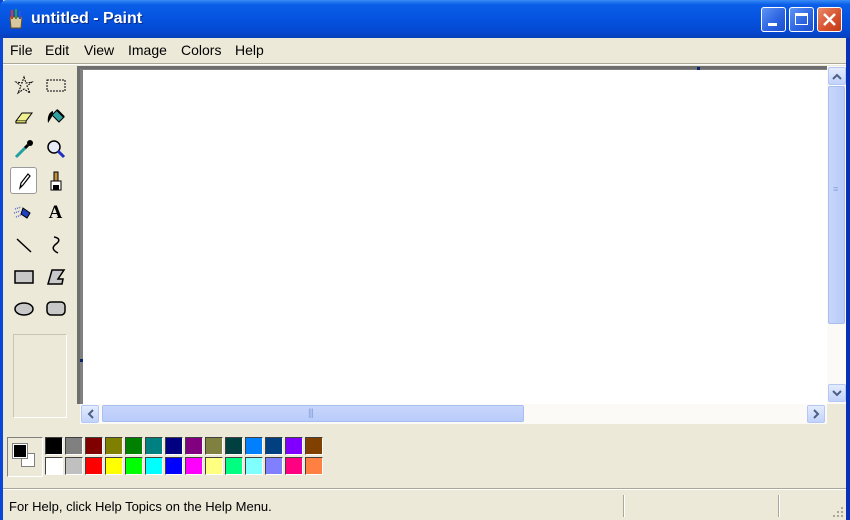  I want to click on menu-bar: File Edit View Image Colors Help, so click(424, 50).